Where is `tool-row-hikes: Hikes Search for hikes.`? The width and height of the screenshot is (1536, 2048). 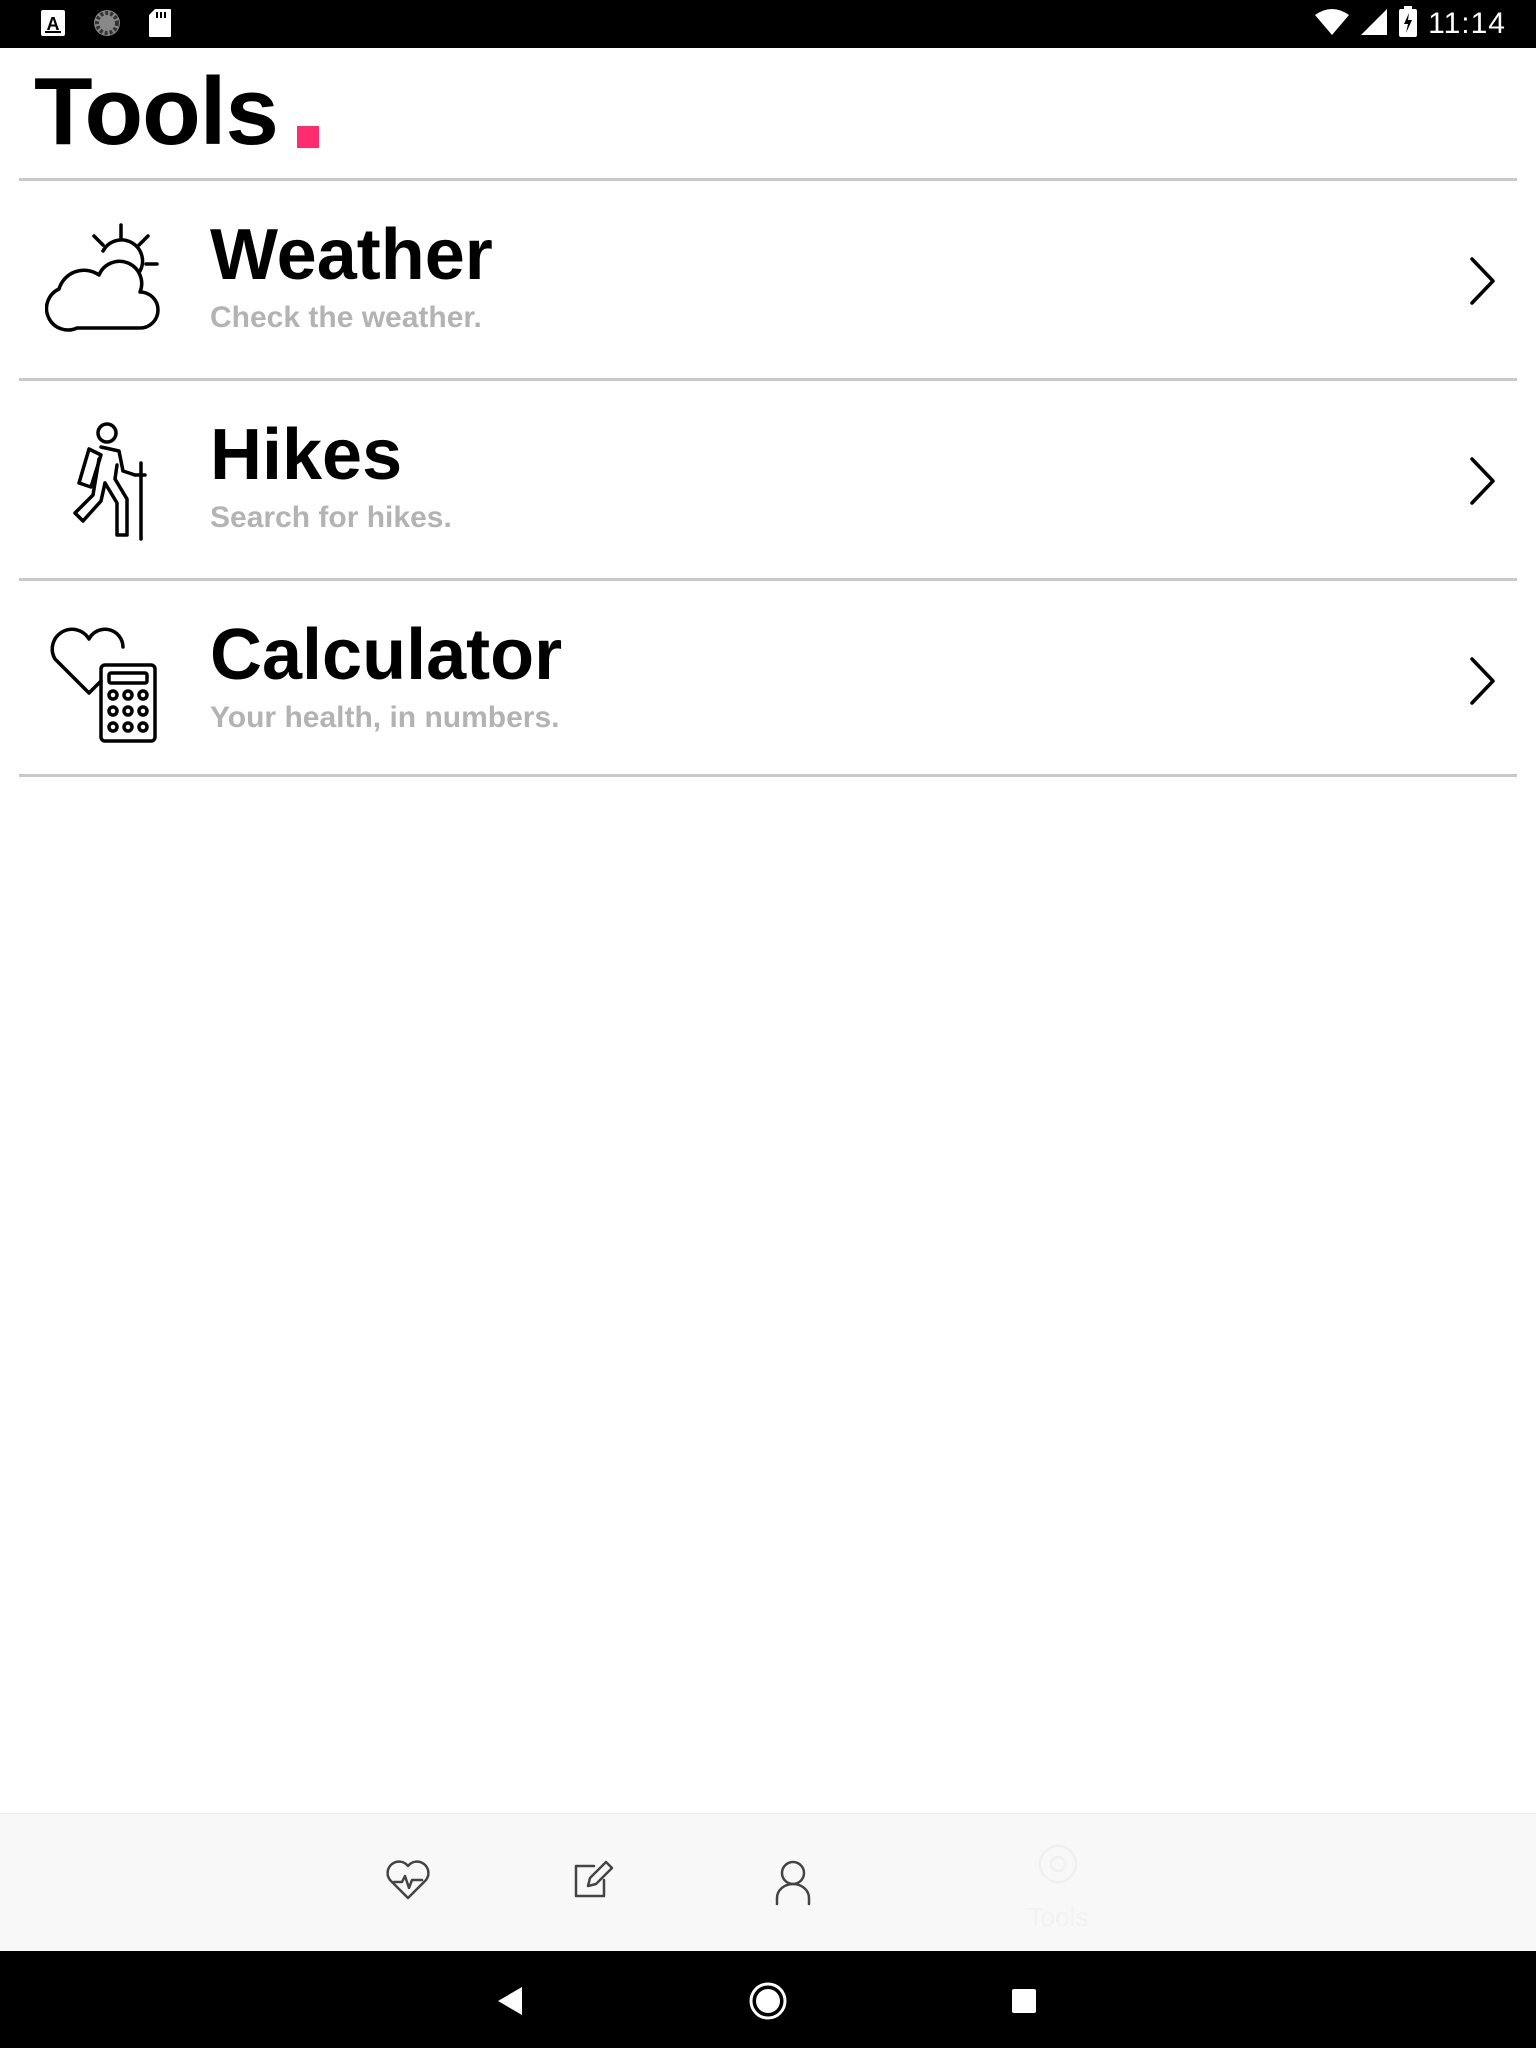
tool-row-hikes: Hikes Search for hikes. is located at coordinates (768, 479).